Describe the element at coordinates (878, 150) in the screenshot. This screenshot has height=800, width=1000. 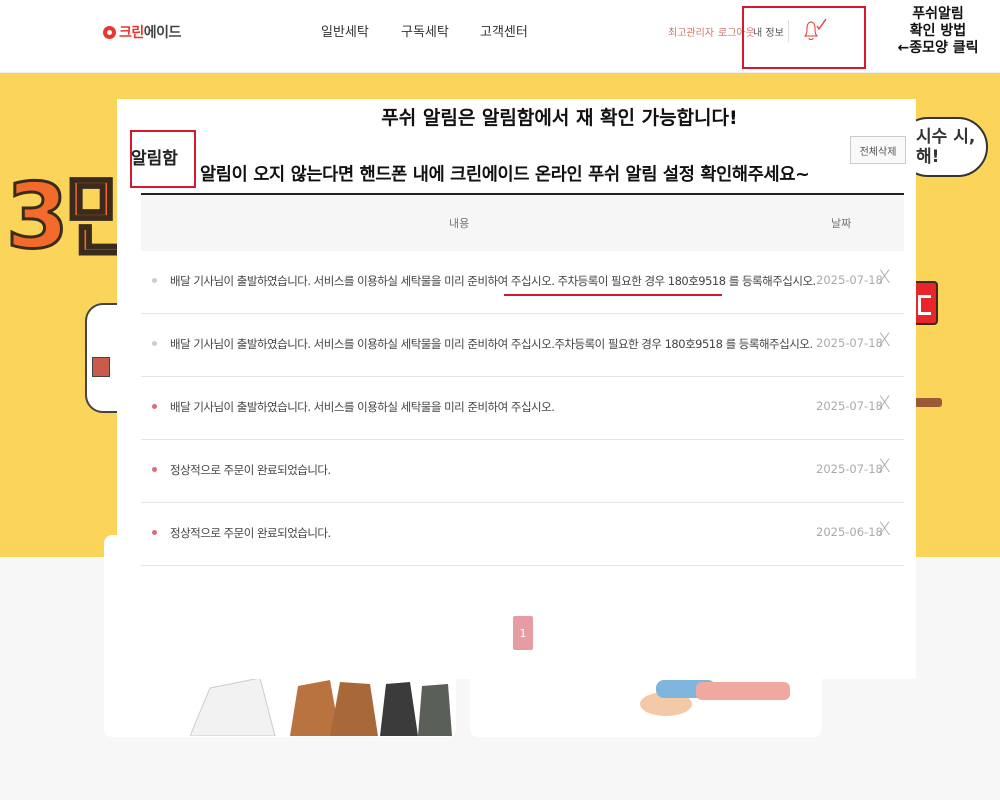
I see `delete-all-button: 전체삭제` at that location.